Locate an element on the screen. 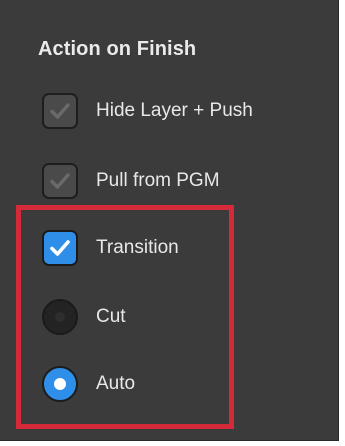 This screenshot has height=446, width=345. cut-radio is located at coordinates (60, 317).